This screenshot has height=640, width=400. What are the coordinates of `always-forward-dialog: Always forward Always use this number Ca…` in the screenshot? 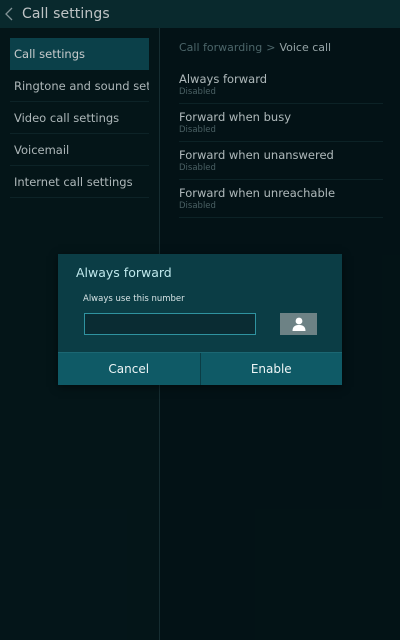 It's located at (200, 319).